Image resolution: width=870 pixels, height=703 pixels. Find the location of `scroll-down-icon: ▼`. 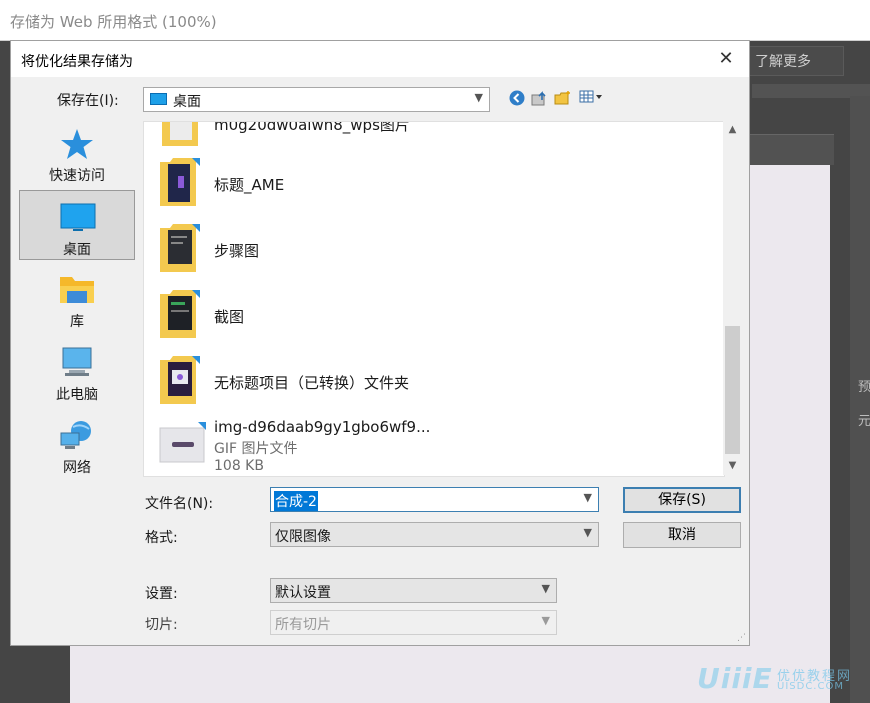

scroll-down-icon: ▼ is located at coordinates (732, 466).